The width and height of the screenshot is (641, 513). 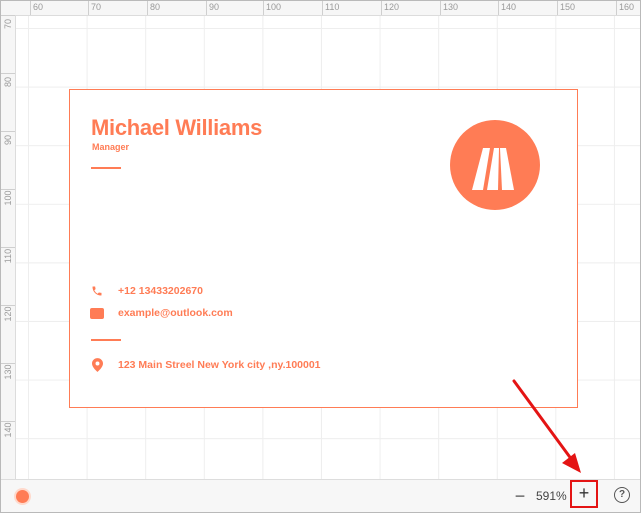 I want to click on card-divider-top, so click(x=106, y=168).